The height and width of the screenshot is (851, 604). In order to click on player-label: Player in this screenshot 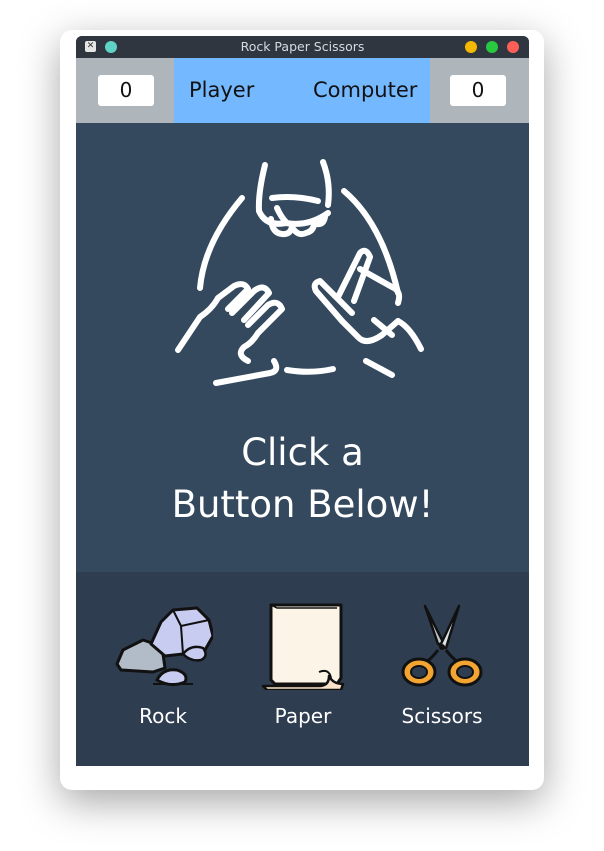, I will do `click(222, 90)`.